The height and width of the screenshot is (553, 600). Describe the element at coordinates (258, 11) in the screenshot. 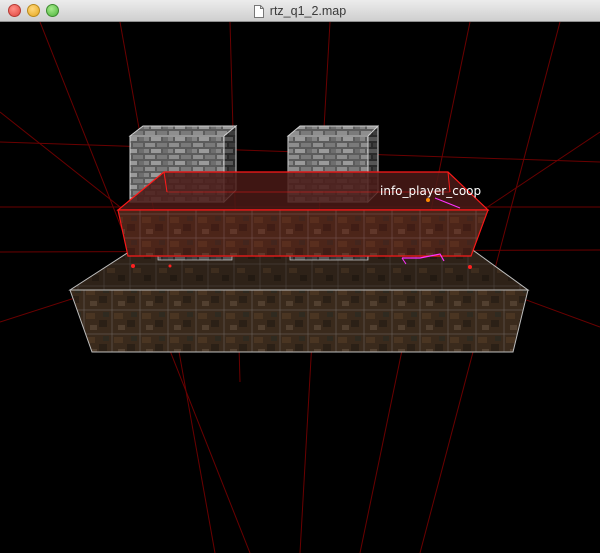

I see `document-icon` at that location.